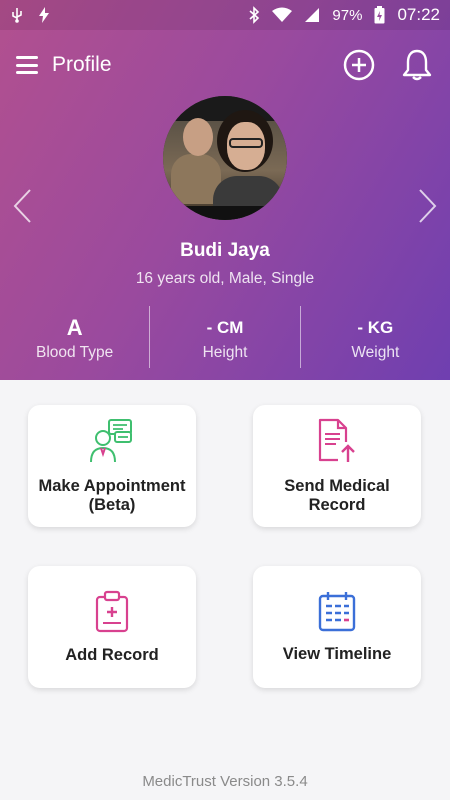 This screenshot has height=800, width=450. Describe the element at coordinates (225, 250) in the screenshot. I see `profile-name: Budi Jaya` at that location.